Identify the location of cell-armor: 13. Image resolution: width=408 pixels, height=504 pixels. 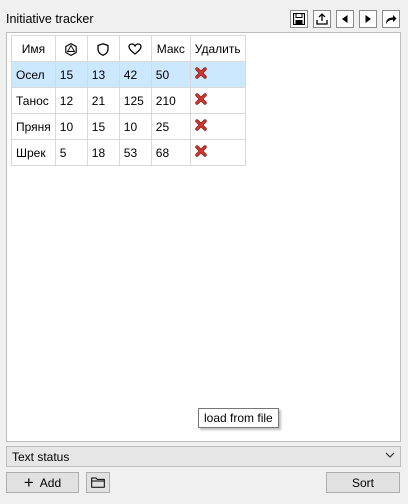
(103, 74).